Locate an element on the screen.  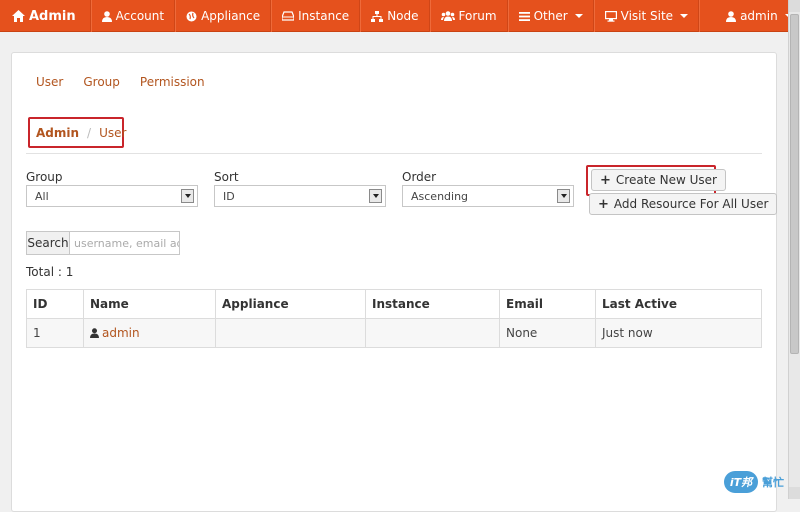
nav-item-label: Instance is located at coordinates (324, 16).